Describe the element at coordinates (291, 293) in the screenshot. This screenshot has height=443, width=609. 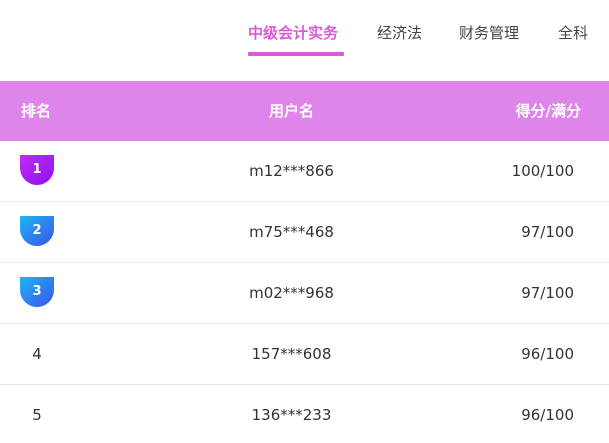
I see `username: m02***968` at that location.